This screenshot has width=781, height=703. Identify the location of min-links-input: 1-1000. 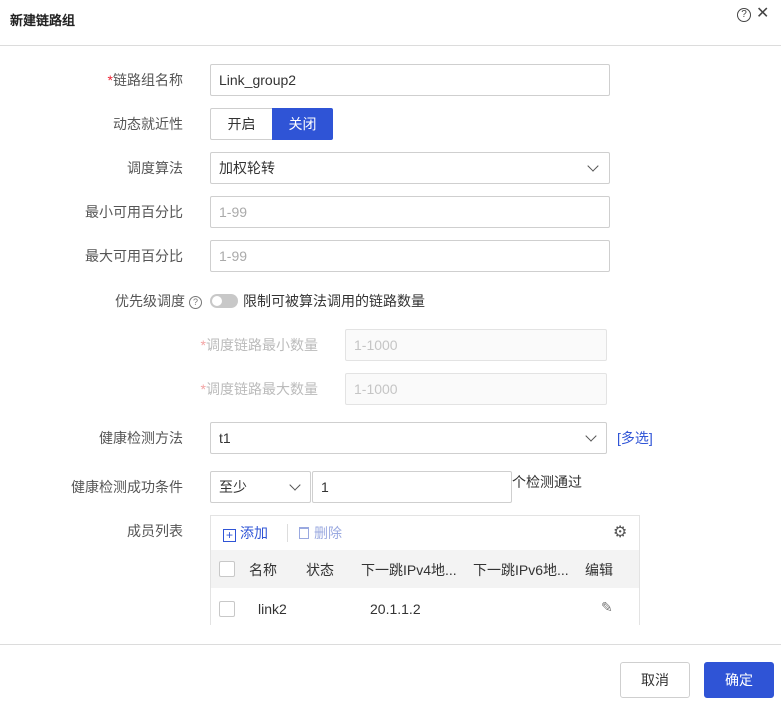
(476, 345).